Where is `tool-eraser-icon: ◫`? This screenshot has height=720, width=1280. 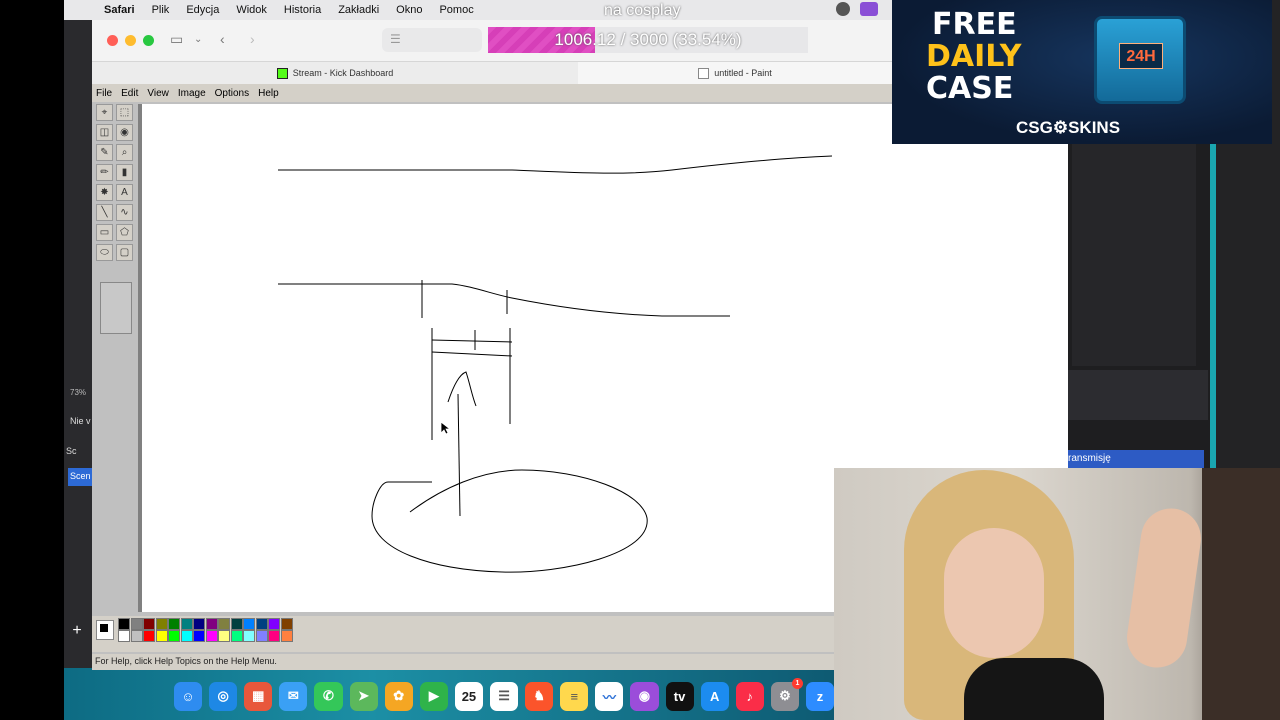 tool-eraser-icon: ◫ is located at coordinates (104, 132).